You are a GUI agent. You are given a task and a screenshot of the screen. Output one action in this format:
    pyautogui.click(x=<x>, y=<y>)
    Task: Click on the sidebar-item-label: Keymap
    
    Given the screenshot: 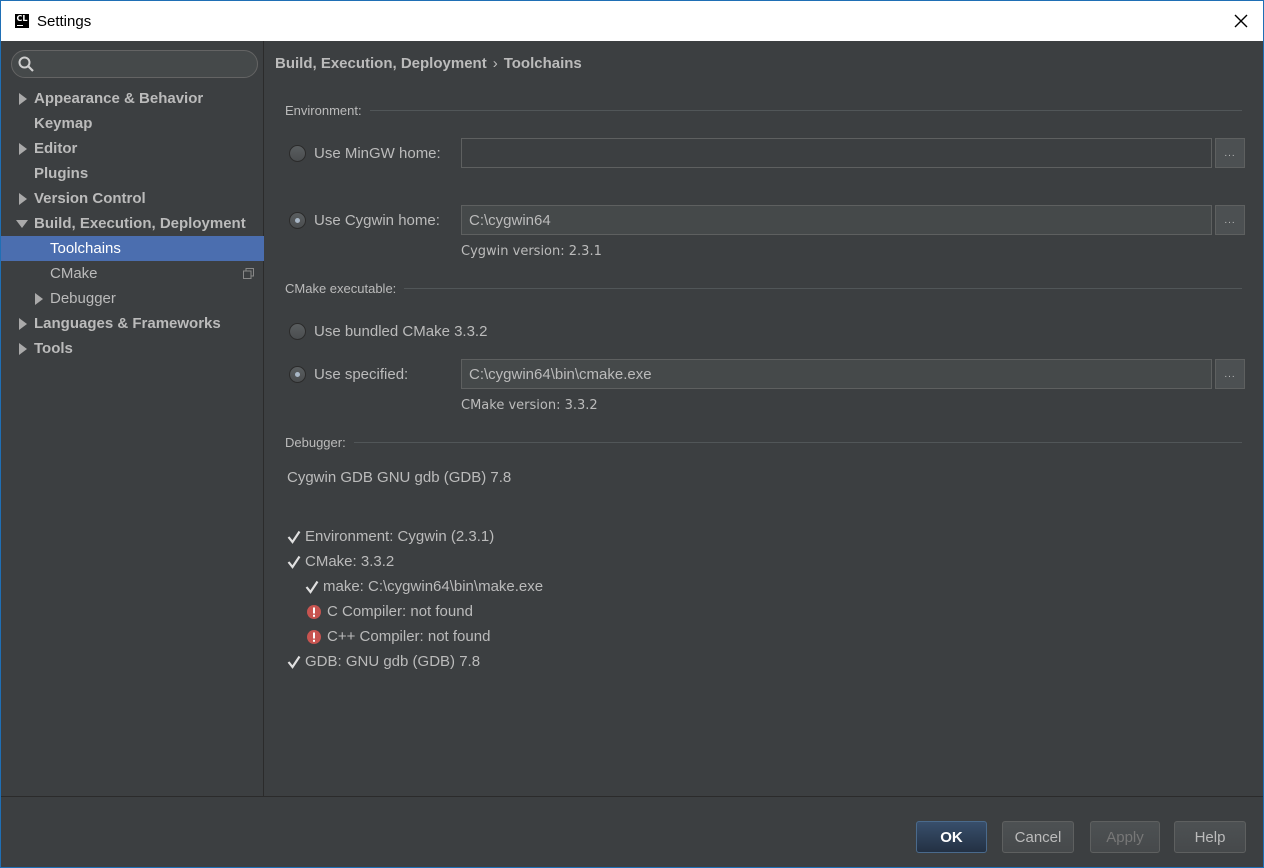 What is the action you would take?
    pyautogui.click(x=63, y=123)
    